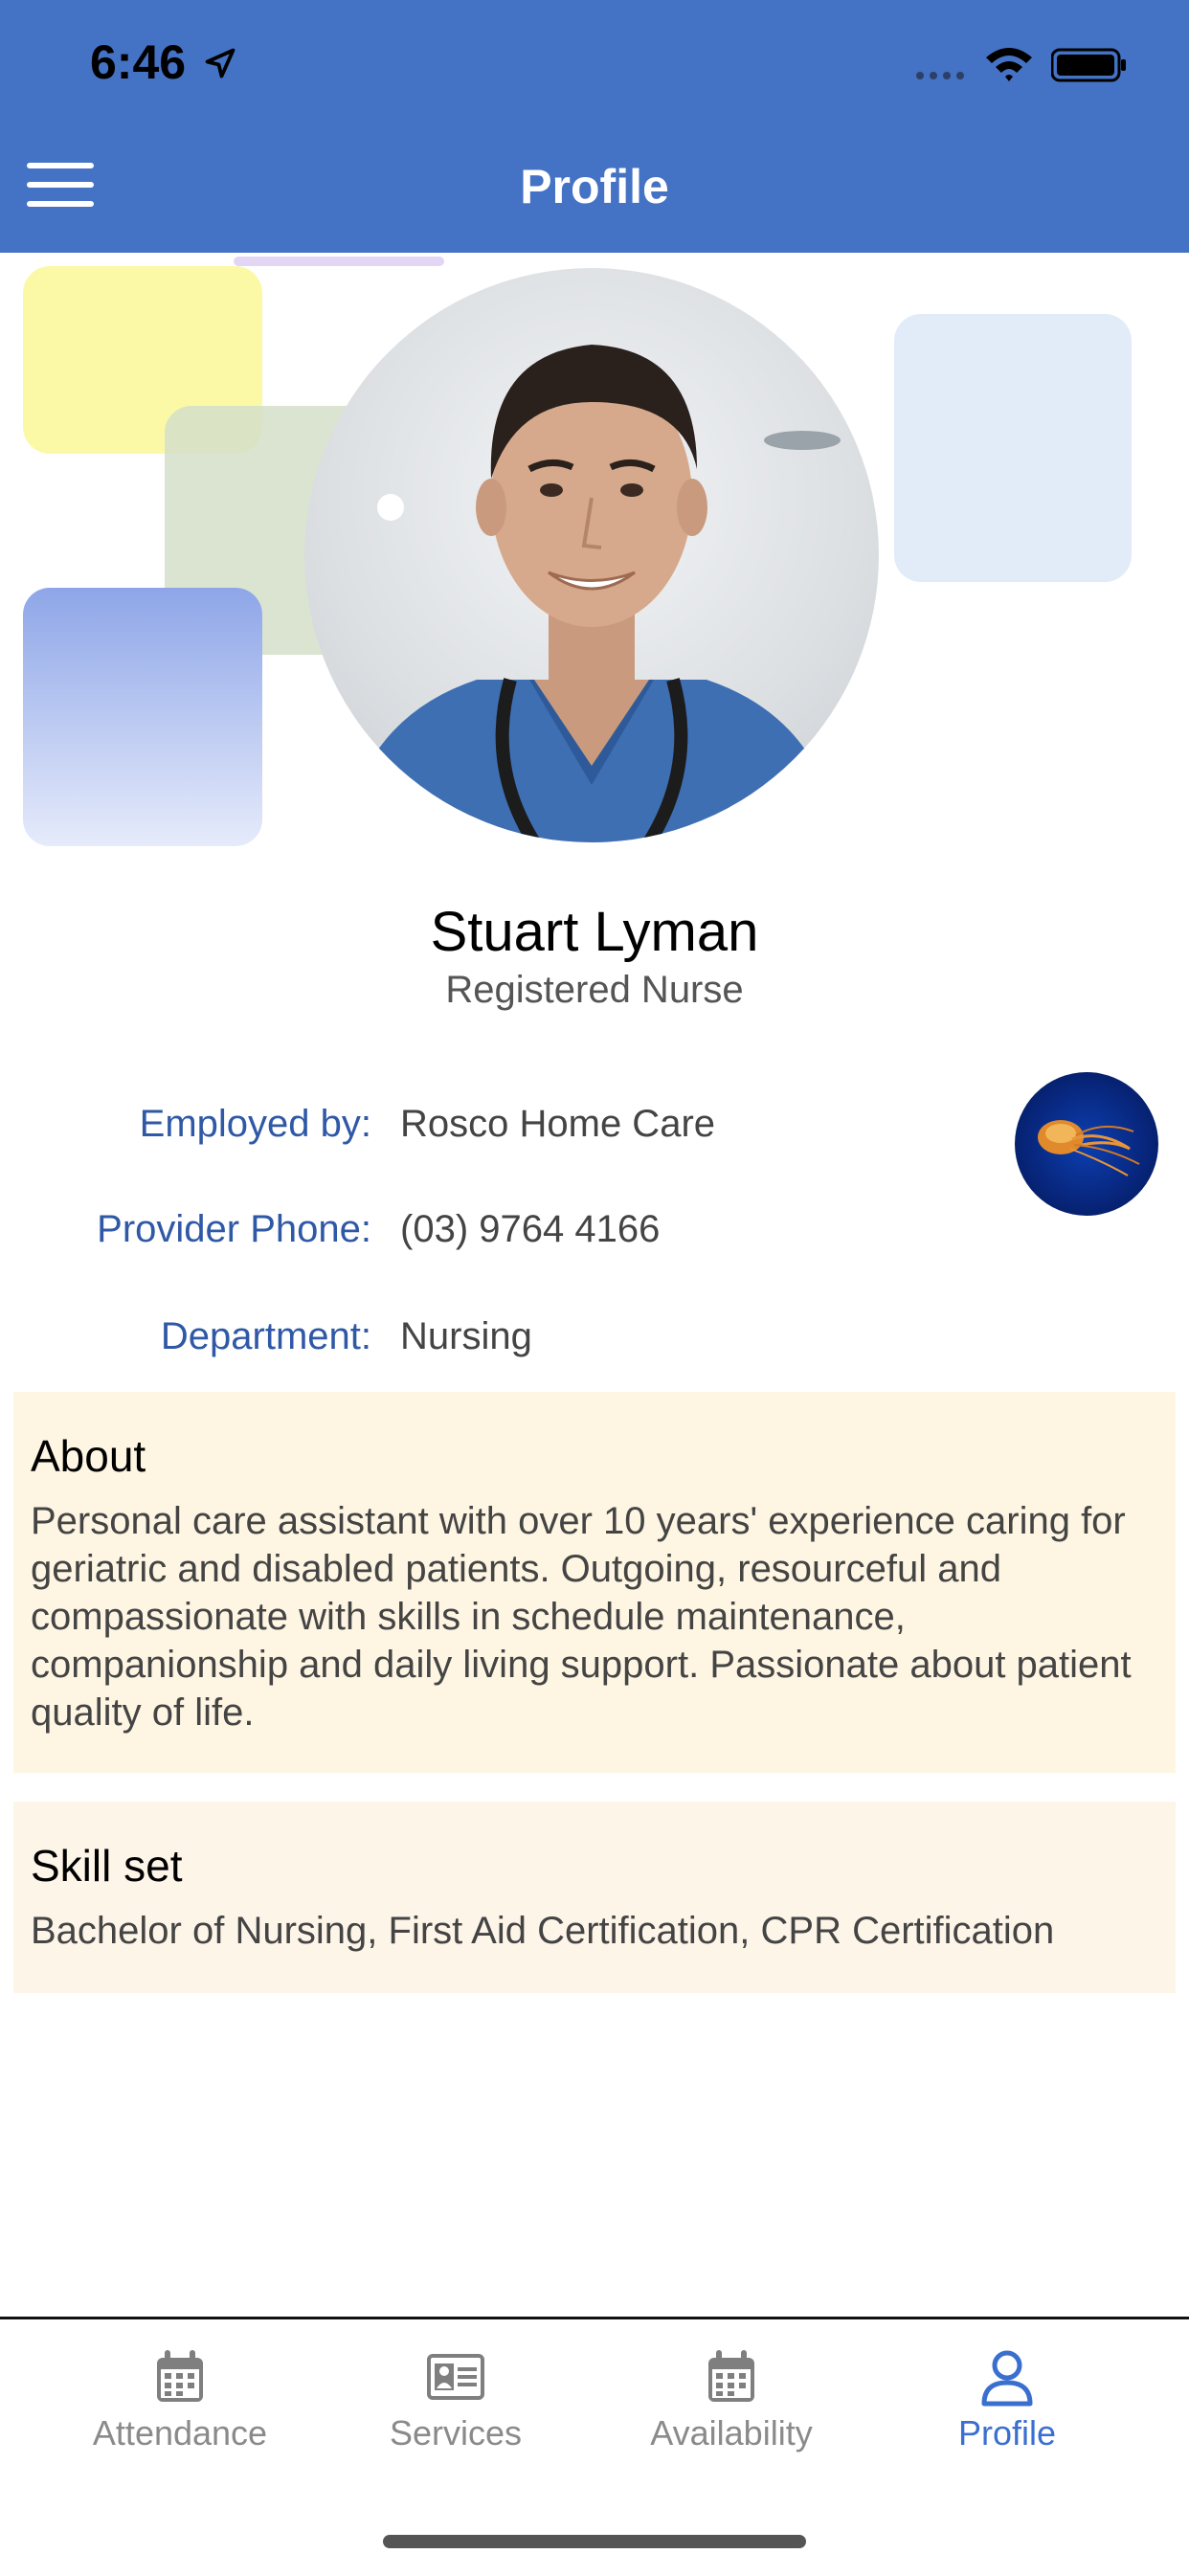  What do you see at coordinates (594, 186) in the screenshot?
I see `page-title: Profile` at bounding box center [594, 186].